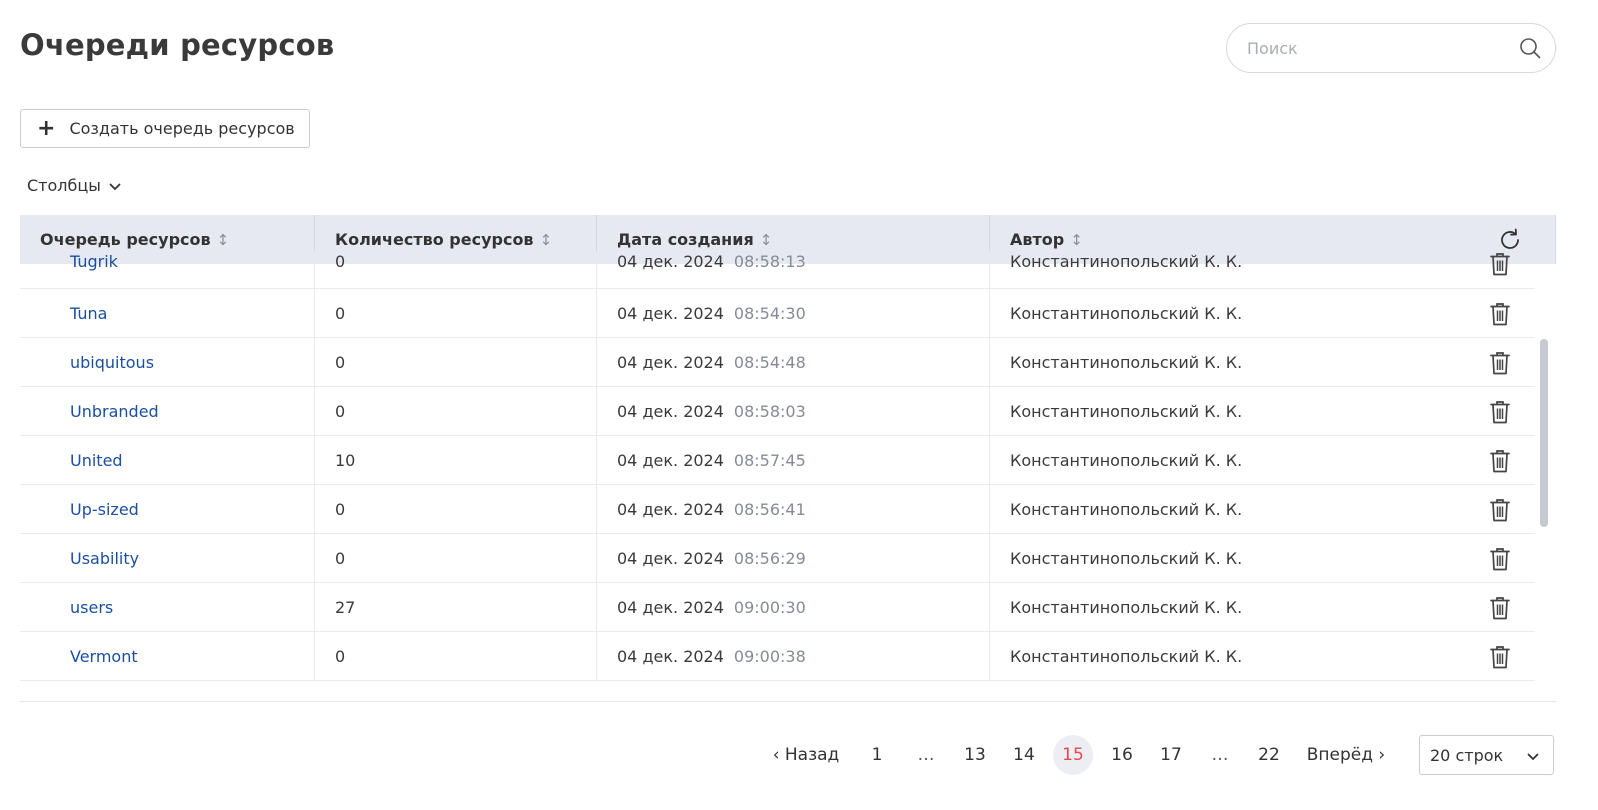  I want to click on cell-queue-name: users, so click(167, 607).